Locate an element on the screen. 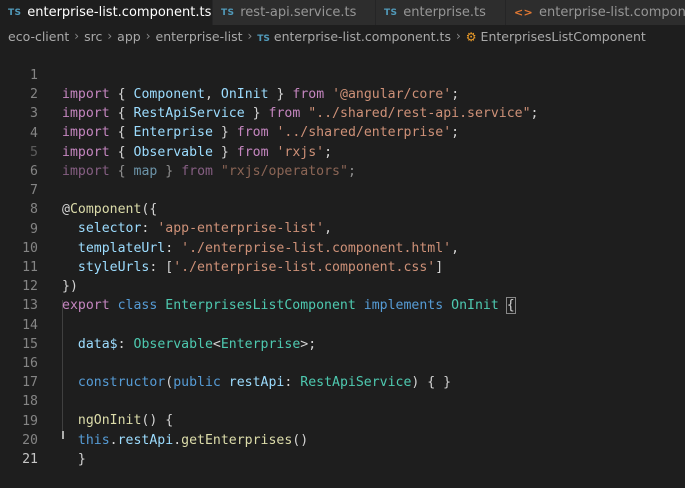 The height and width of the screenshot is (488, 685). code-line: 18 ngOnInit() { is located at coordinates (342, 400).